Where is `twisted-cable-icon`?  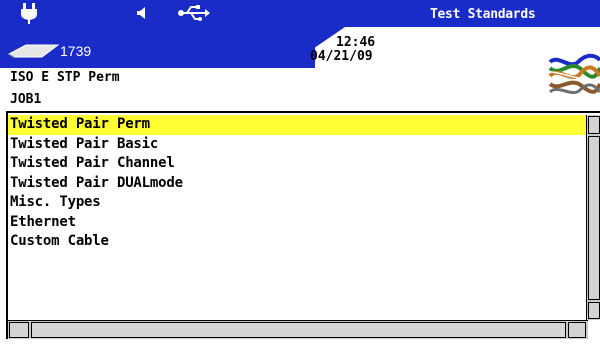
twisted-cable-icon is located at coordinates (574, 75).